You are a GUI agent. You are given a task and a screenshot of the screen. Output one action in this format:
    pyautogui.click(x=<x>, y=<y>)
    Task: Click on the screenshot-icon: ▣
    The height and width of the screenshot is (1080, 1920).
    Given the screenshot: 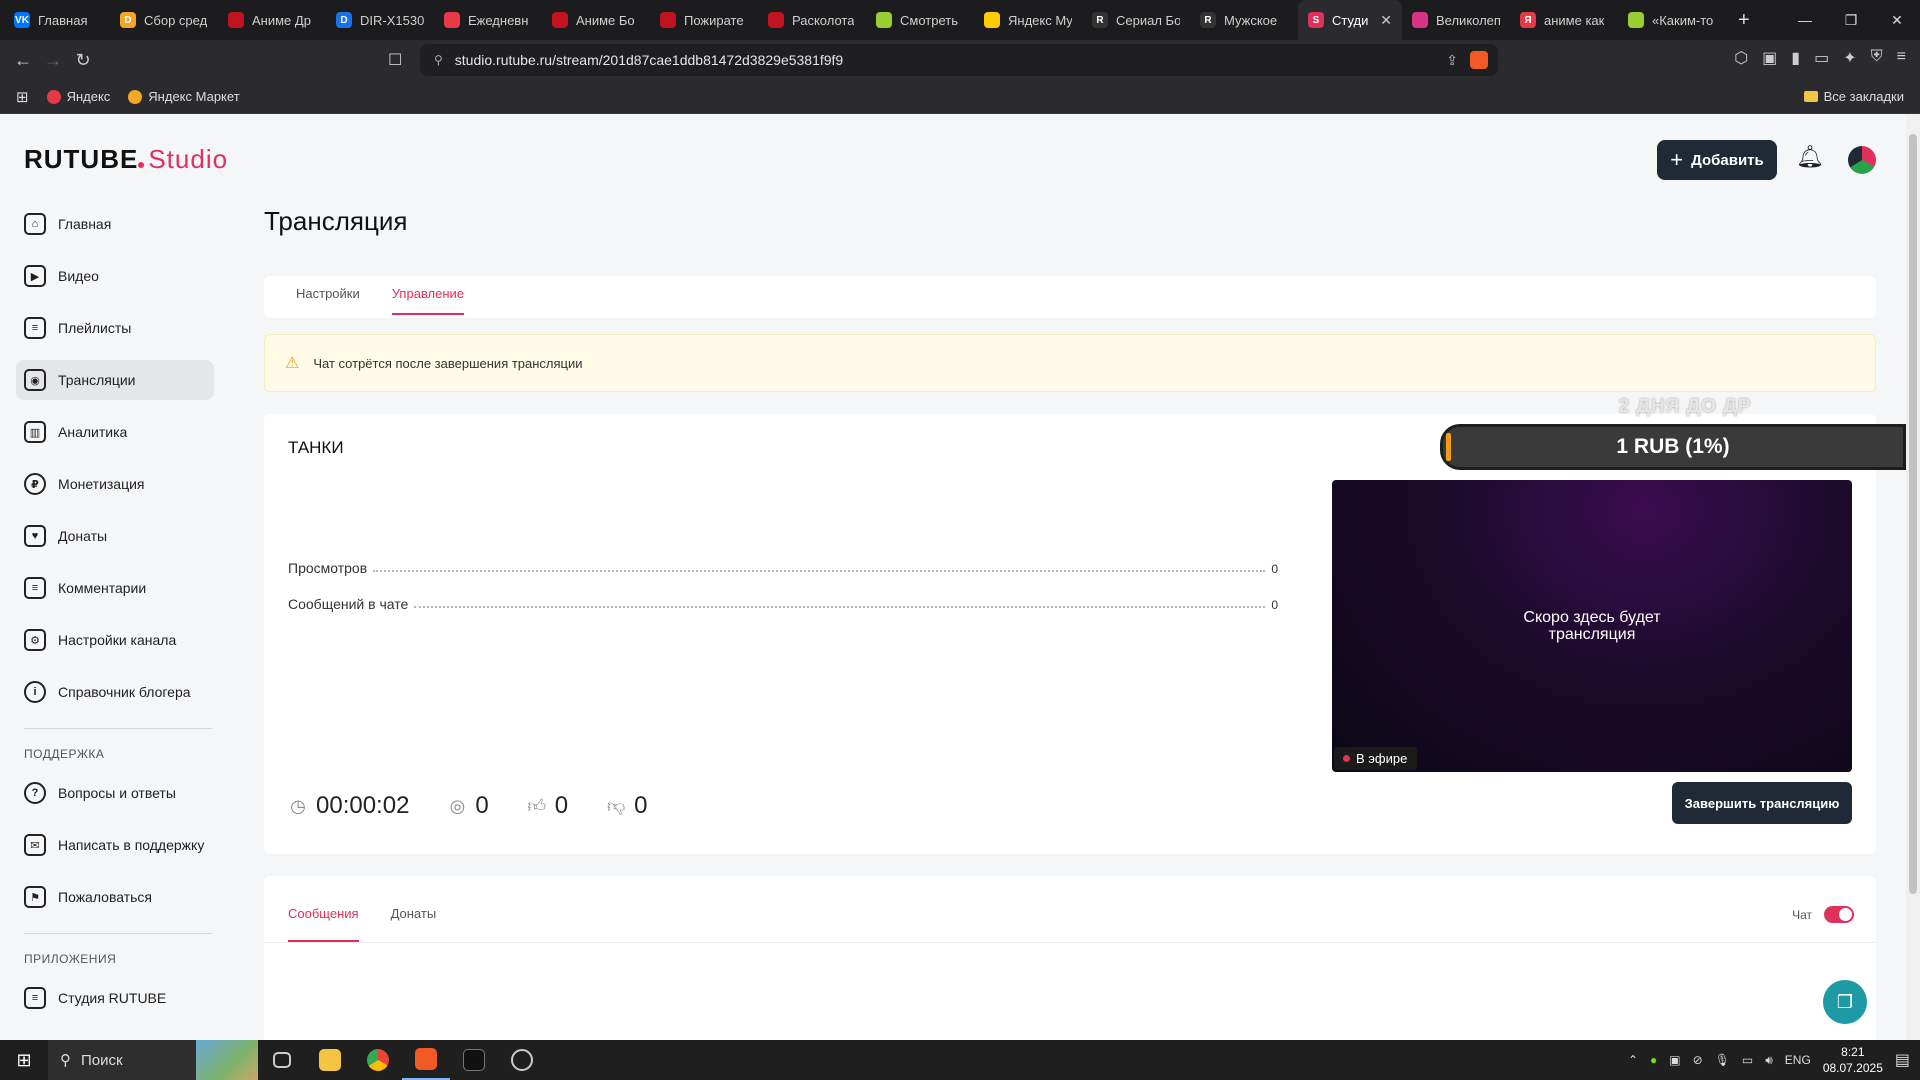 What is the action you would take?
    pyautogui.click(x=1769, y=58)
    